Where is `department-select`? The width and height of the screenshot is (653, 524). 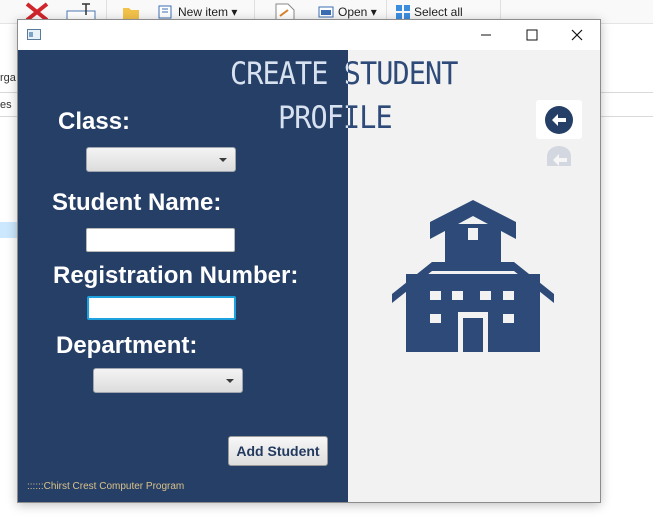
department-select is located at coordinates (168, 380).